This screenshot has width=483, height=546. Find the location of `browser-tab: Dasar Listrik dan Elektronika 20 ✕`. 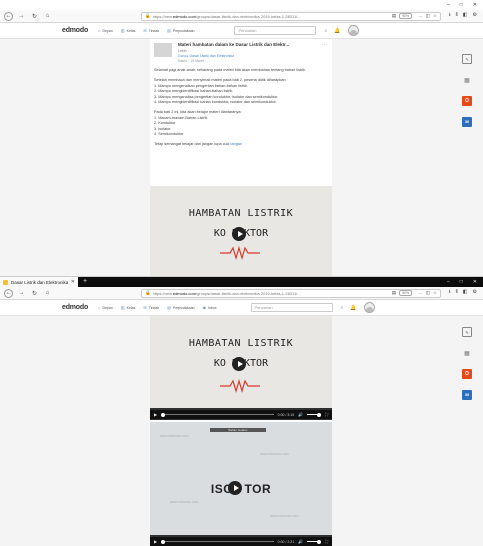

browser-tab: Dasar Listrik dan Elektronika 20 ✕ is located at coordinates (39, 282).